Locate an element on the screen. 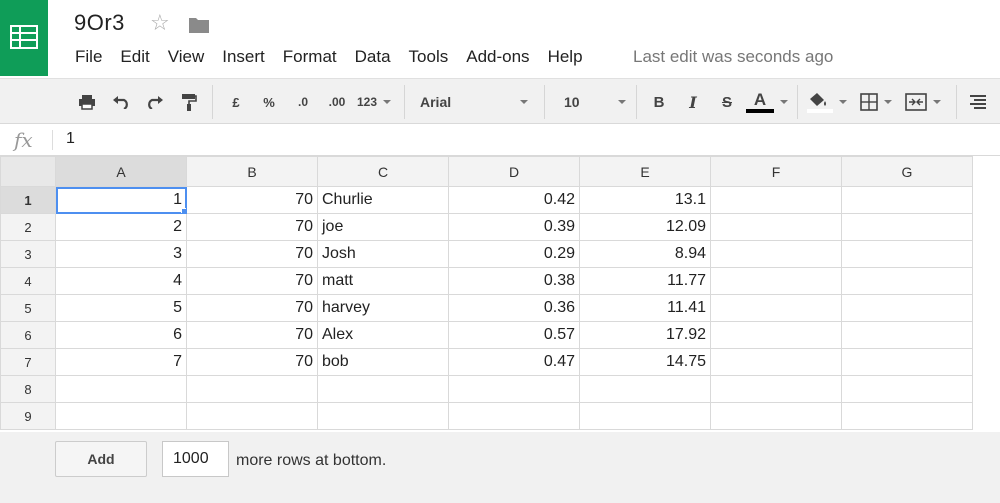 This screenshot has height=503, width=1000. cell-d5: 0.36 is located at coordinates (514, 308).